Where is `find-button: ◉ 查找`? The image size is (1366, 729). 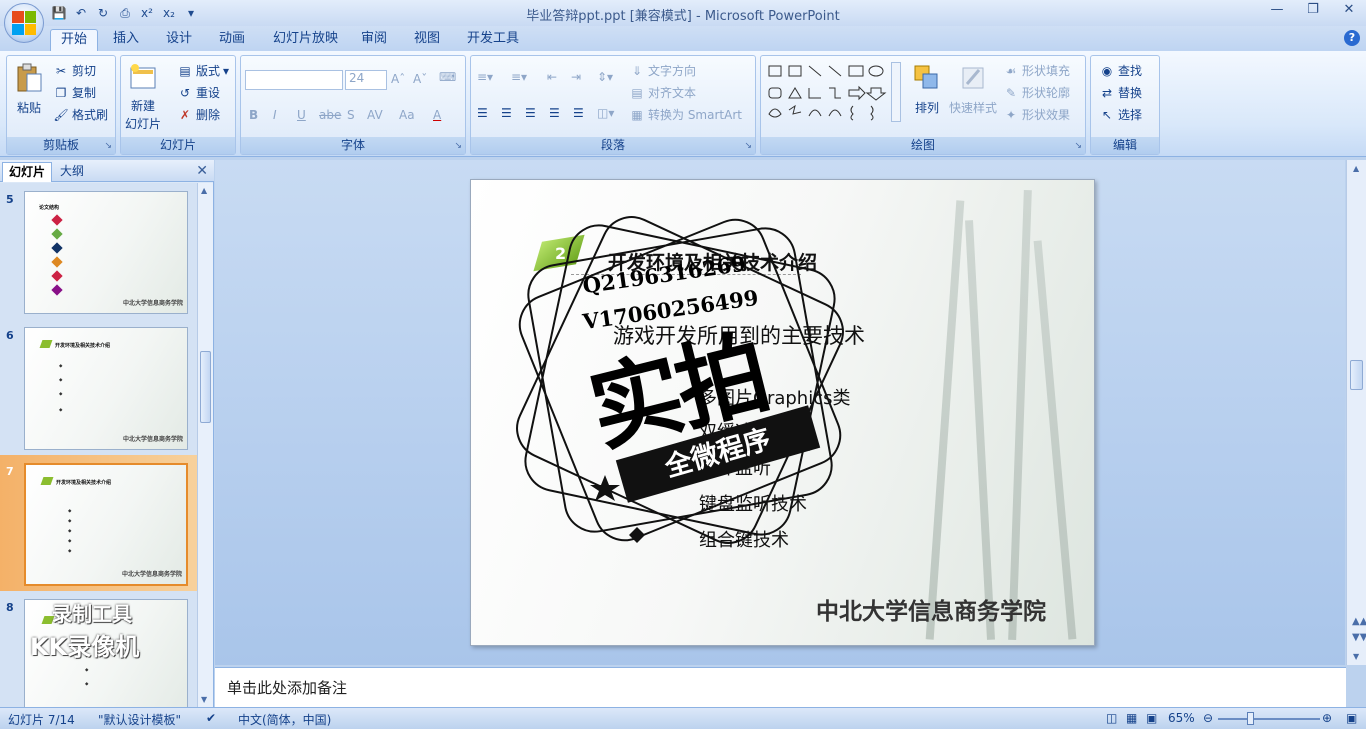 find-button: ◉ 查找 is located at coordinates (1120, 70).